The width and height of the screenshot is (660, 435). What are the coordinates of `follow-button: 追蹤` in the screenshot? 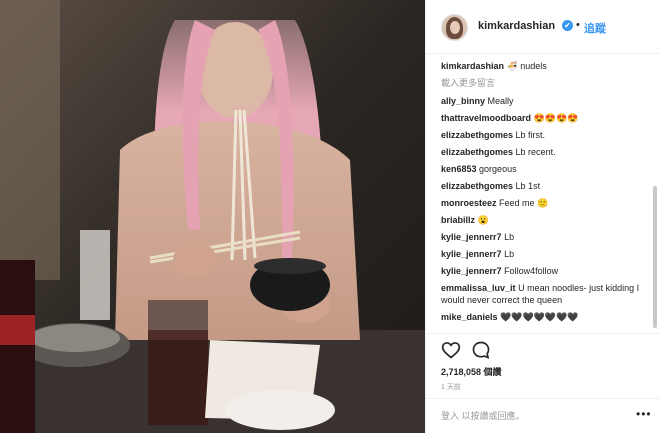 It's located at (595, 28).